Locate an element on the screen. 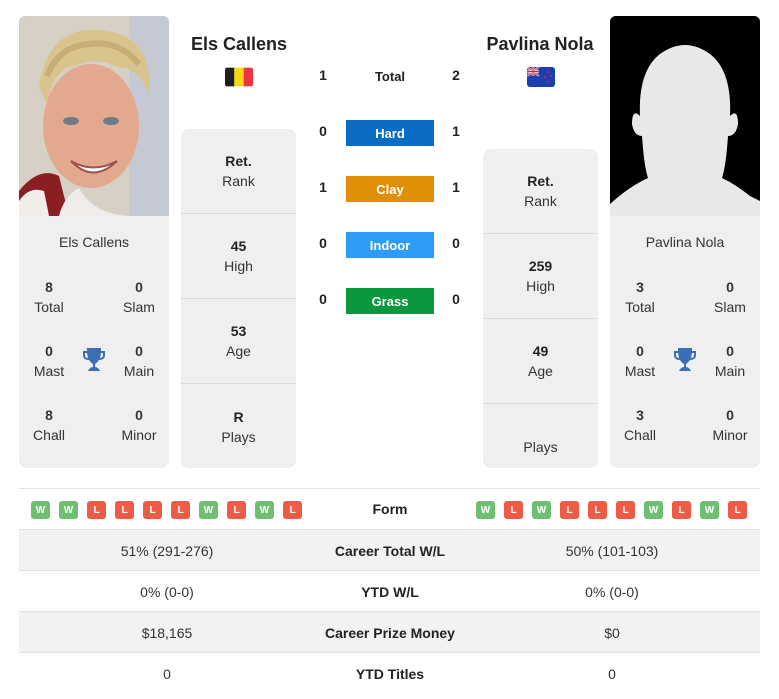  info-value: R is located at coordinates (238, 416).